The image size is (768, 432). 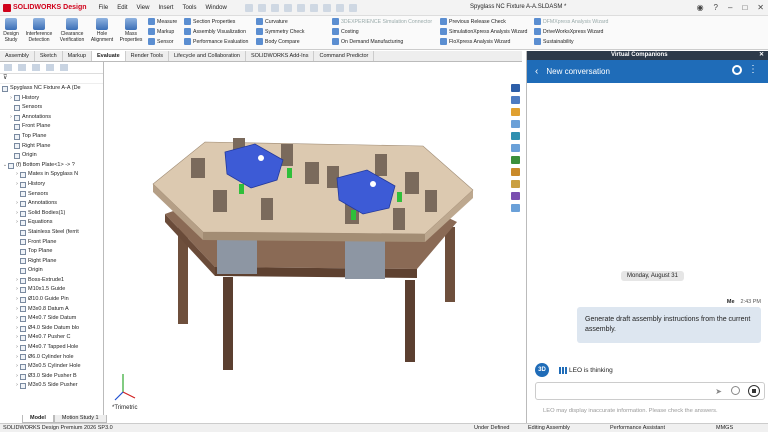 I want to click on home-icon, so click(x=248, y=7).